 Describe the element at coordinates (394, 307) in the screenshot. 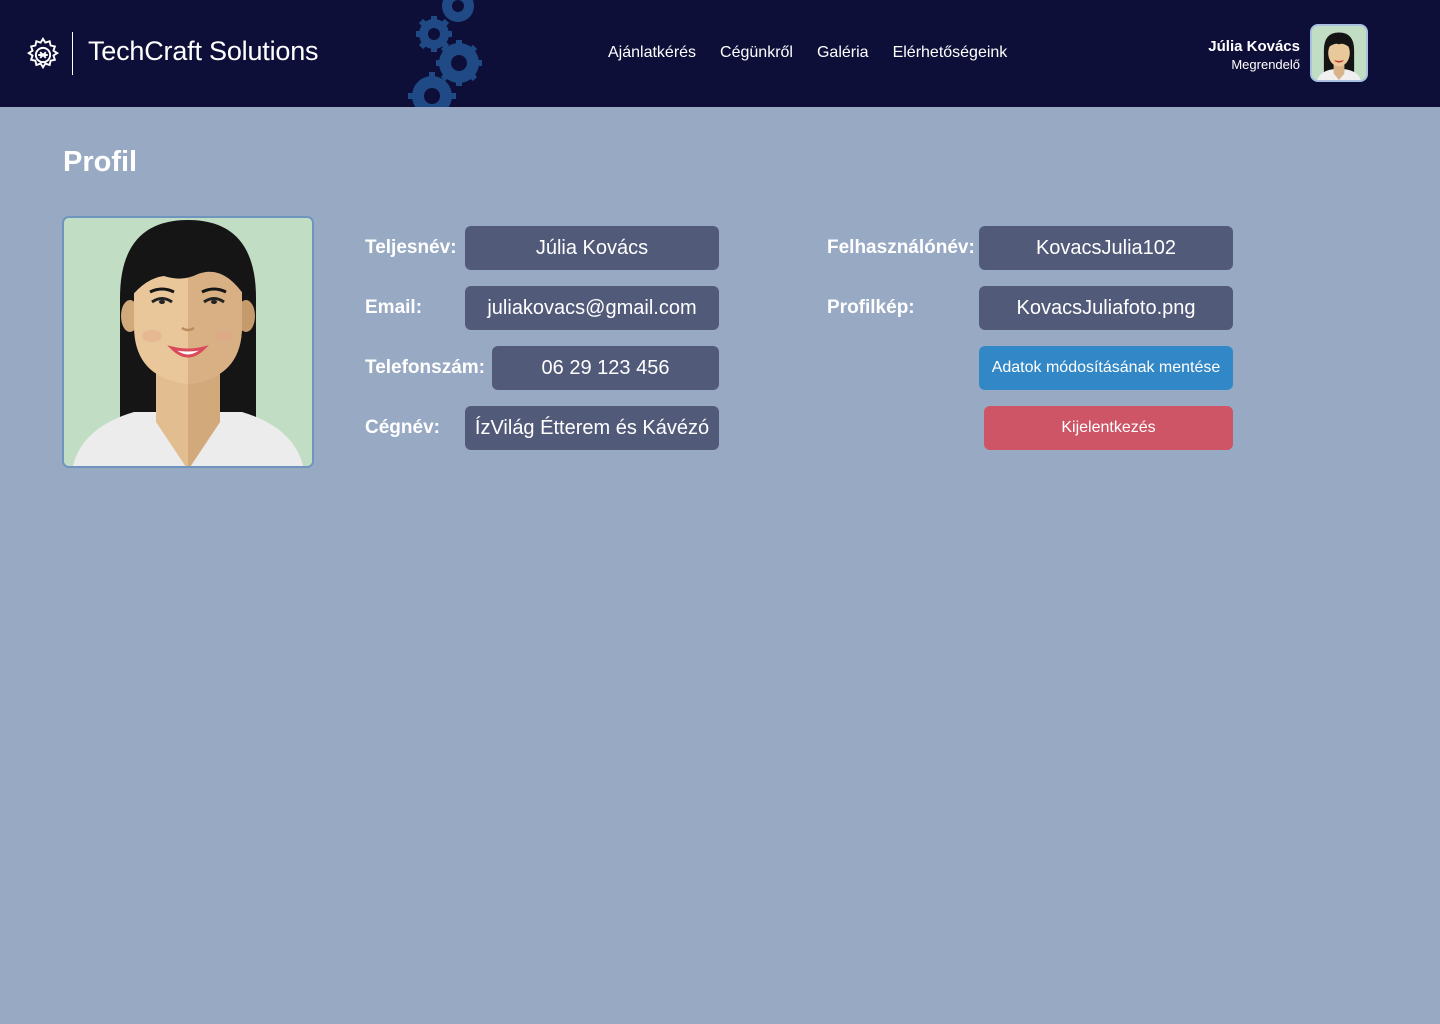

I see `email-label: Email:` at that location.